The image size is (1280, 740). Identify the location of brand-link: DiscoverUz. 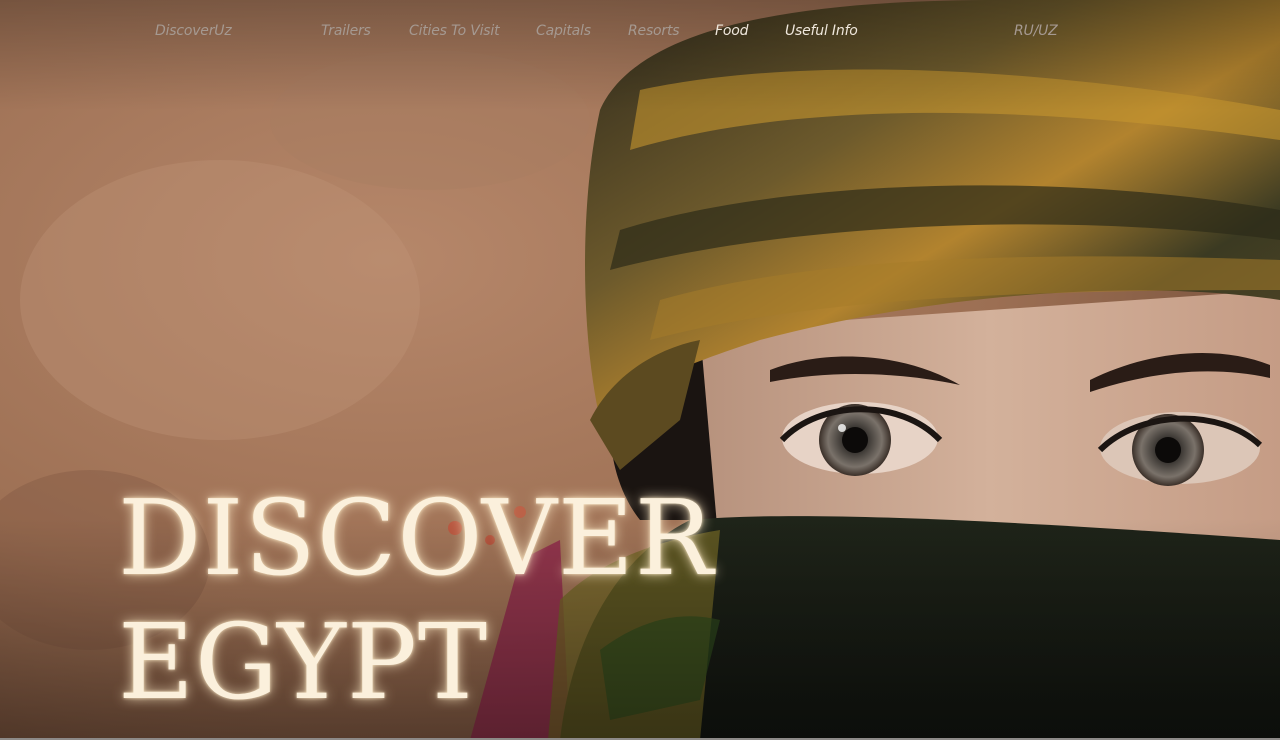
(193, 31).